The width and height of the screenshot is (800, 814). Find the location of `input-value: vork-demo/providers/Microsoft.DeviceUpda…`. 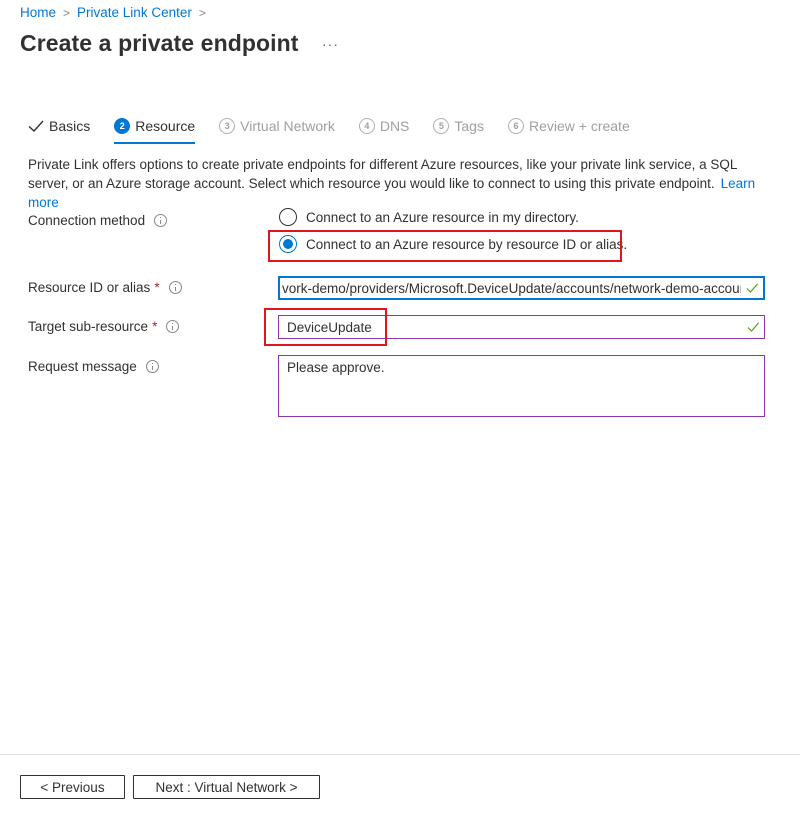

input-value: vork-demo/providers/Microsoft.DeviceUpda… is located at coordinates (511, 288).